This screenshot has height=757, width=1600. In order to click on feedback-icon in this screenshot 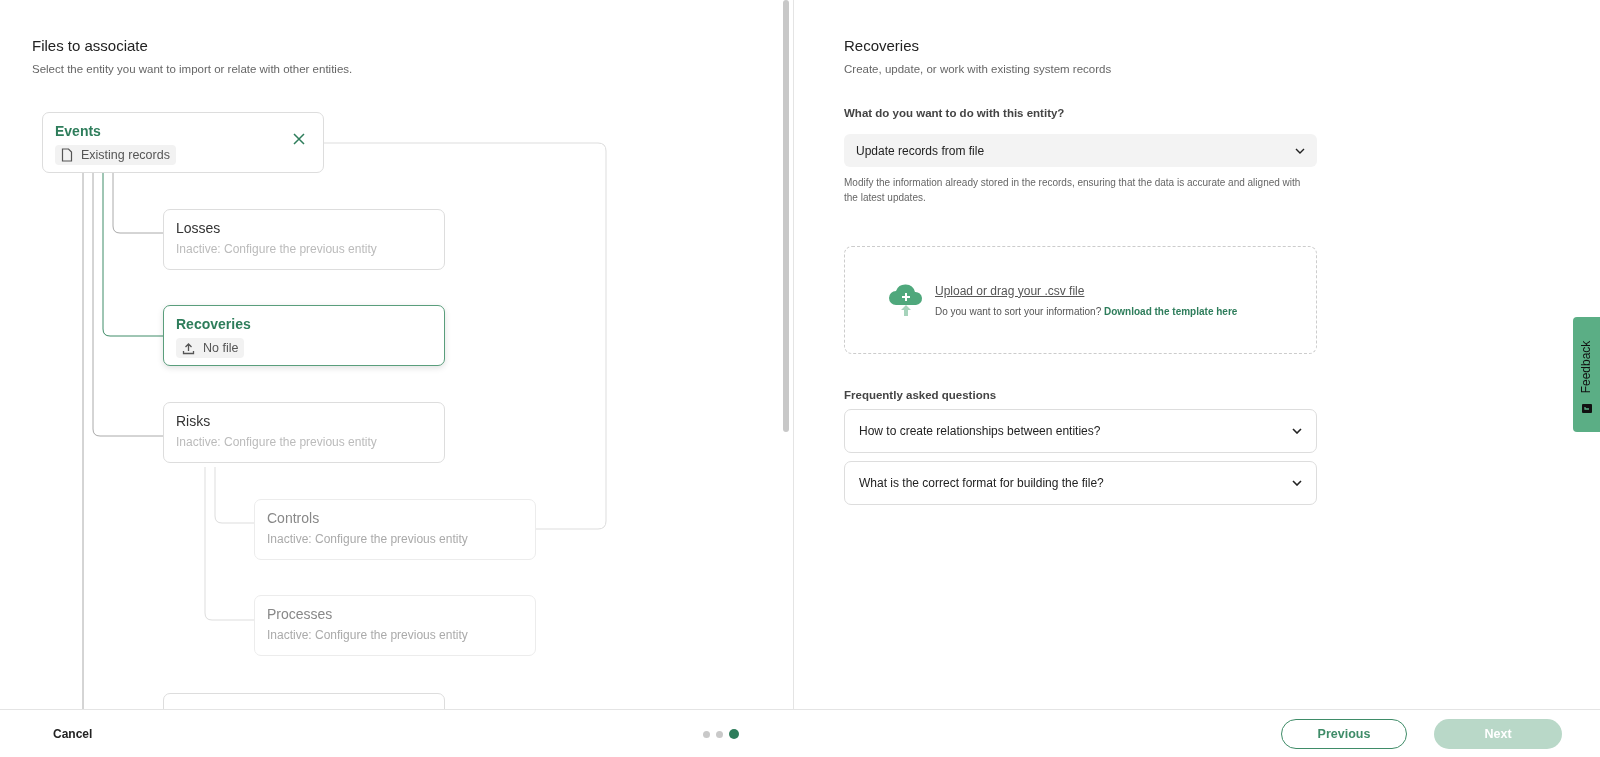, I will do `click(1586, 407)`.